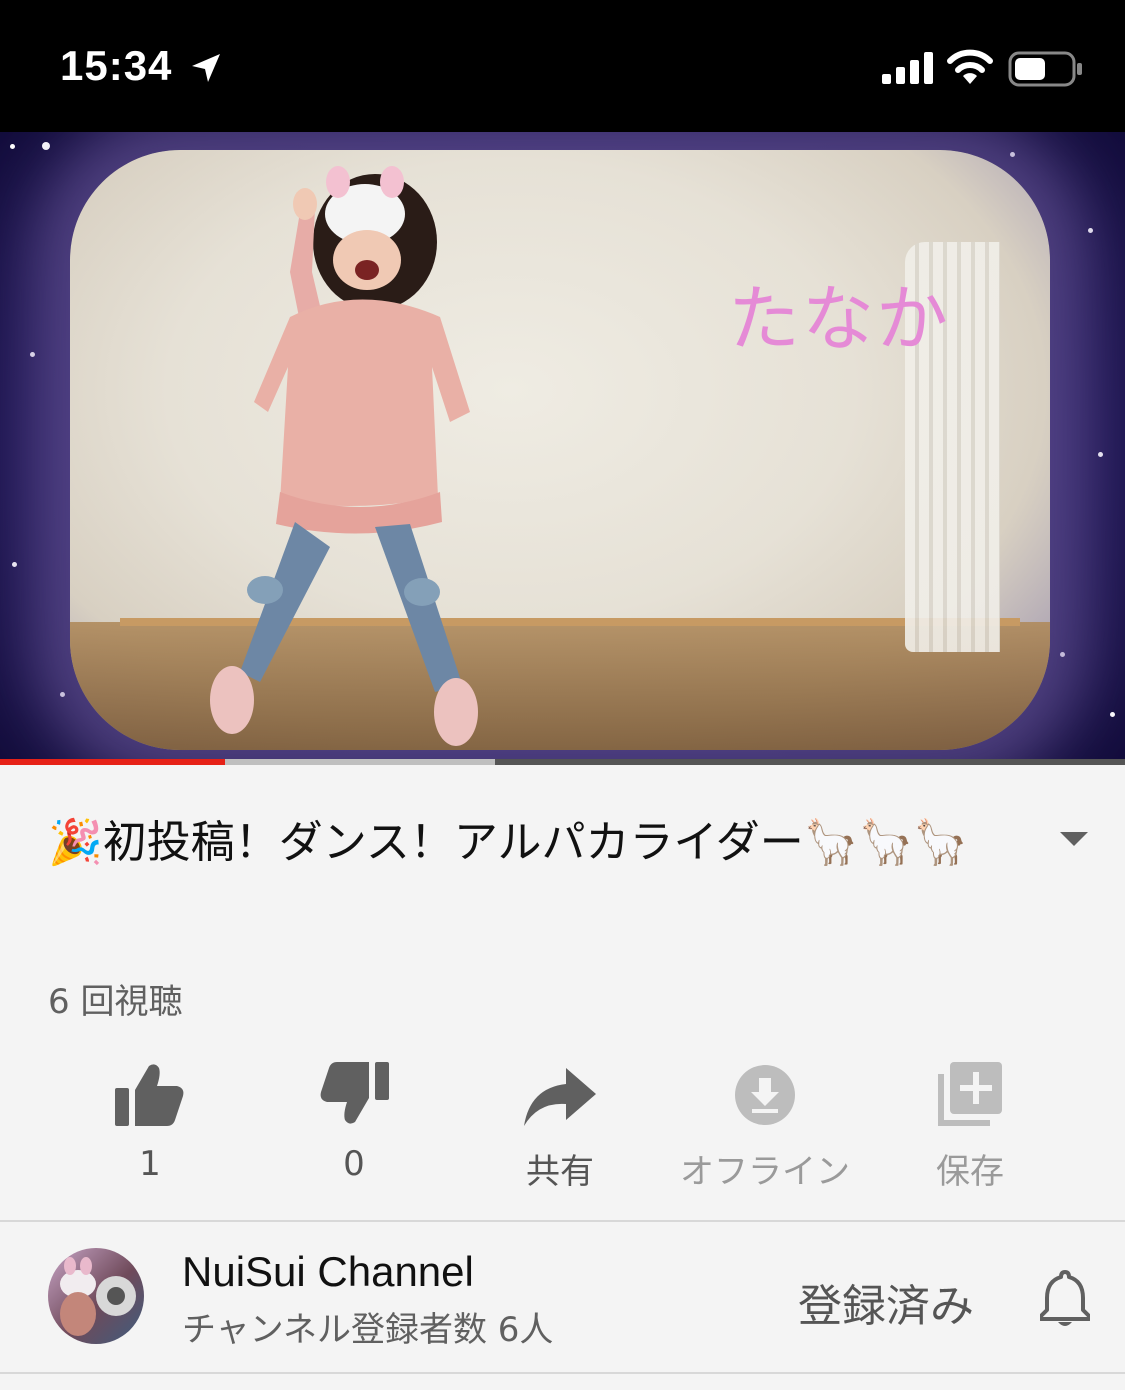 This screenshot has height=1390, width=1125. What do you see at coordinates (970, 66) in the screenshot?
I see `wifi-icon` at bounding box center [970, 66].